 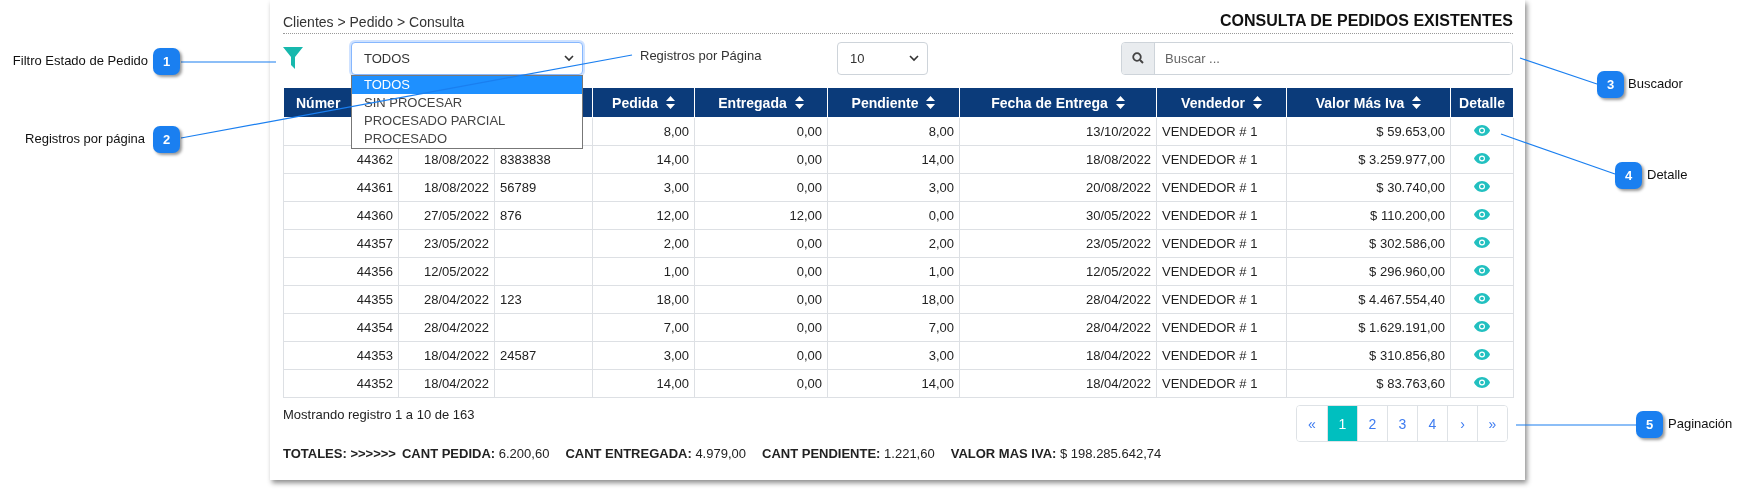 I want to click on column-header: Vendedor, so click(x=1221, y=102).